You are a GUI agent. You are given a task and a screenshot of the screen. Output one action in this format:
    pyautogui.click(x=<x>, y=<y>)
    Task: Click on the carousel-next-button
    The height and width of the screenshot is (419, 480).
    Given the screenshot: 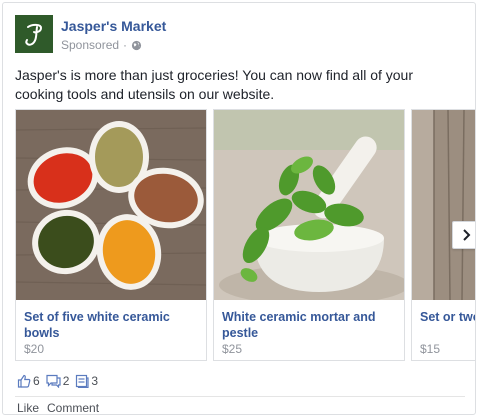 What is the action you would take?
    pyautogui.click(x=463, y=235)
    